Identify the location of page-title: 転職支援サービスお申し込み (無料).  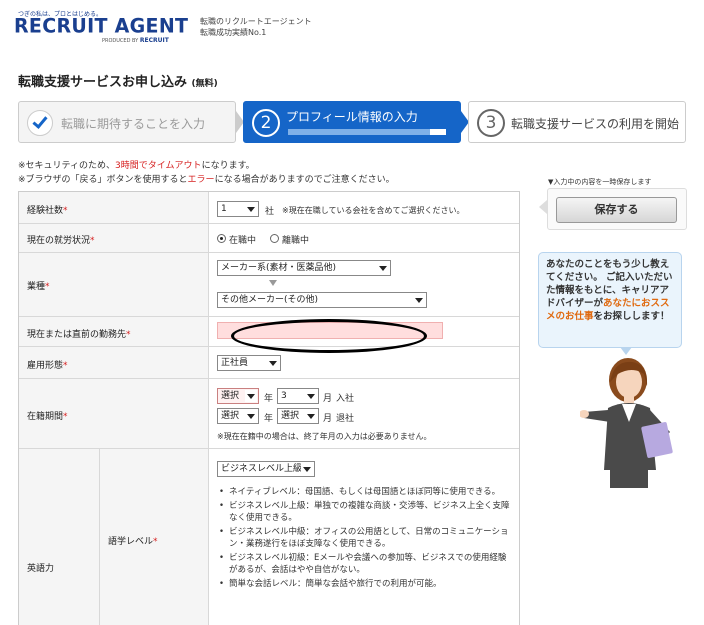
(118, 80).